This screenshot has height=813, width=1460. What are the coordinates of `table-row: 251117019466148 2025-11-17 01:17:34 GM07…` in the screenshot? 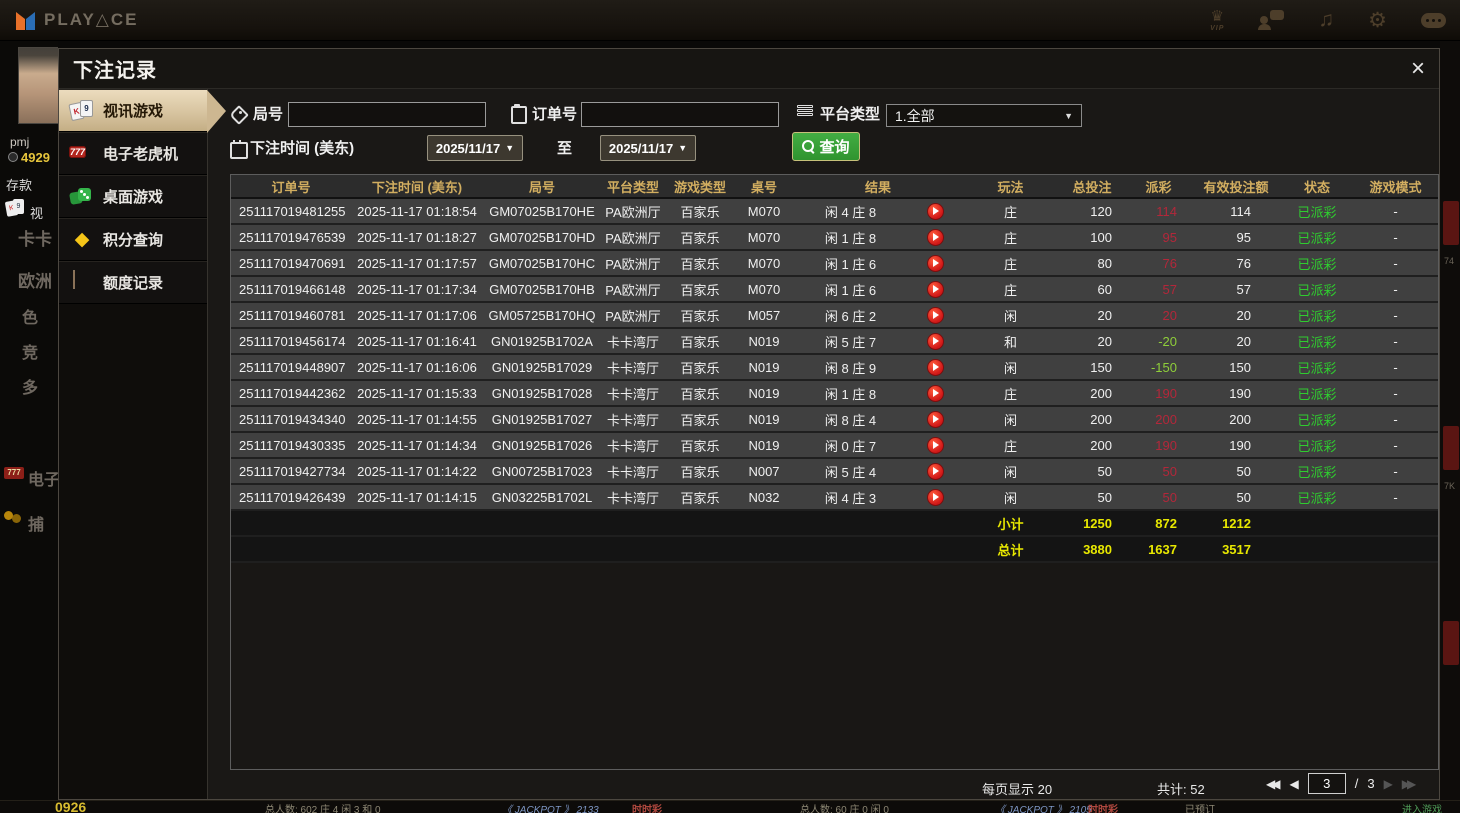 It's located at (834, 290).